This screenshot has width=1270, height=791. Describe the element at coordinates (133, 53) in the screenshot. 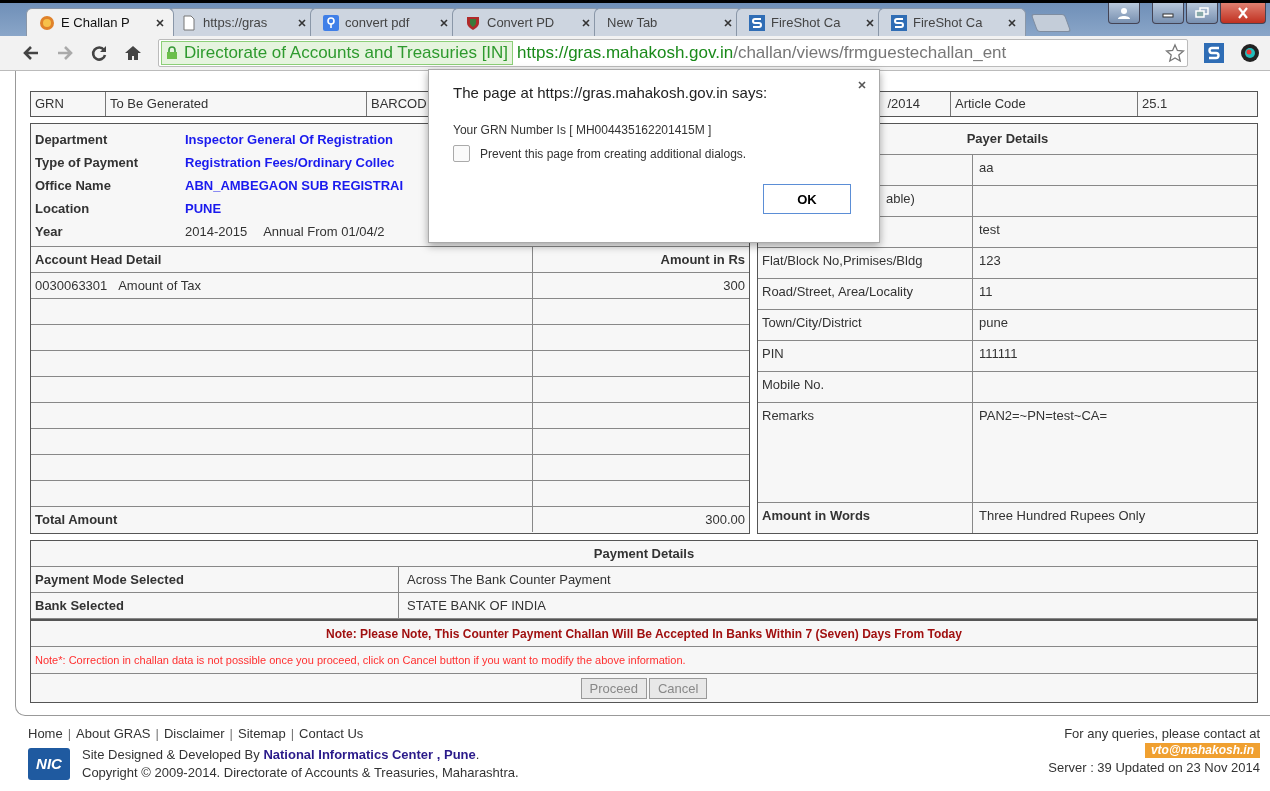

I see `home-icon` at that location.